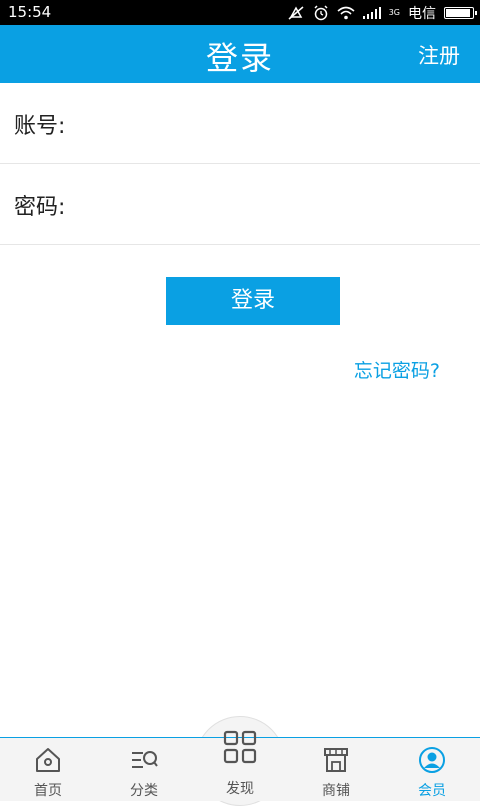 Image resolution: width=480 pixels, height=806 pixels. Describe the element at coordinates (239, 58) in the screenshot. I see `page-title: 登录` at that location.